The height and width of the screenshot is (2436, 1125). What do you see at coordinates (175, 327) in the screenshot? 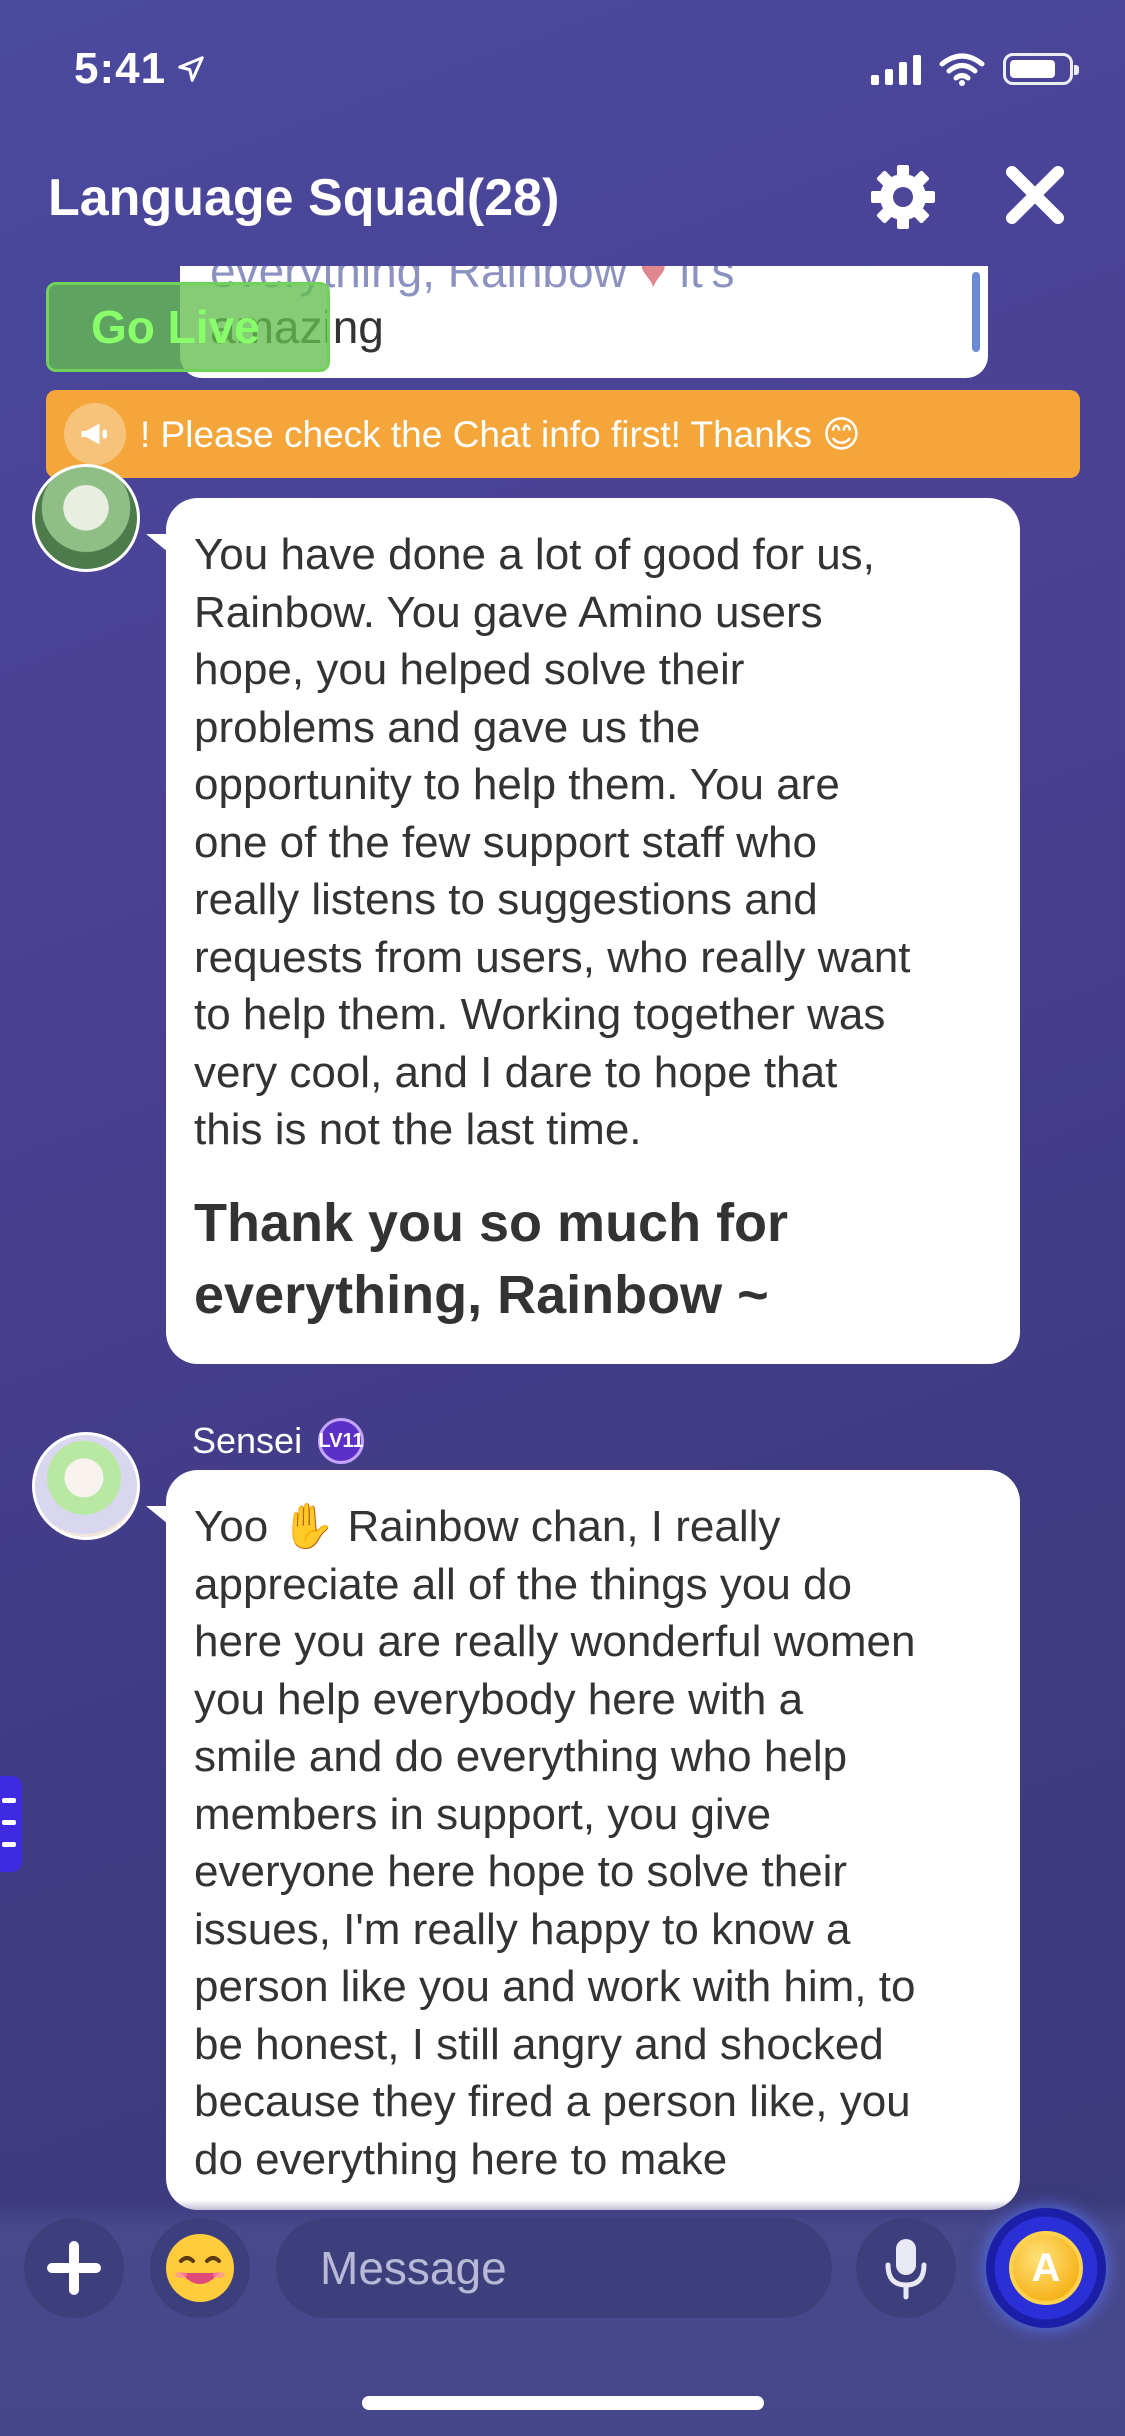
I see `go-live-label: Go Live` at bounding box center [175, 327].